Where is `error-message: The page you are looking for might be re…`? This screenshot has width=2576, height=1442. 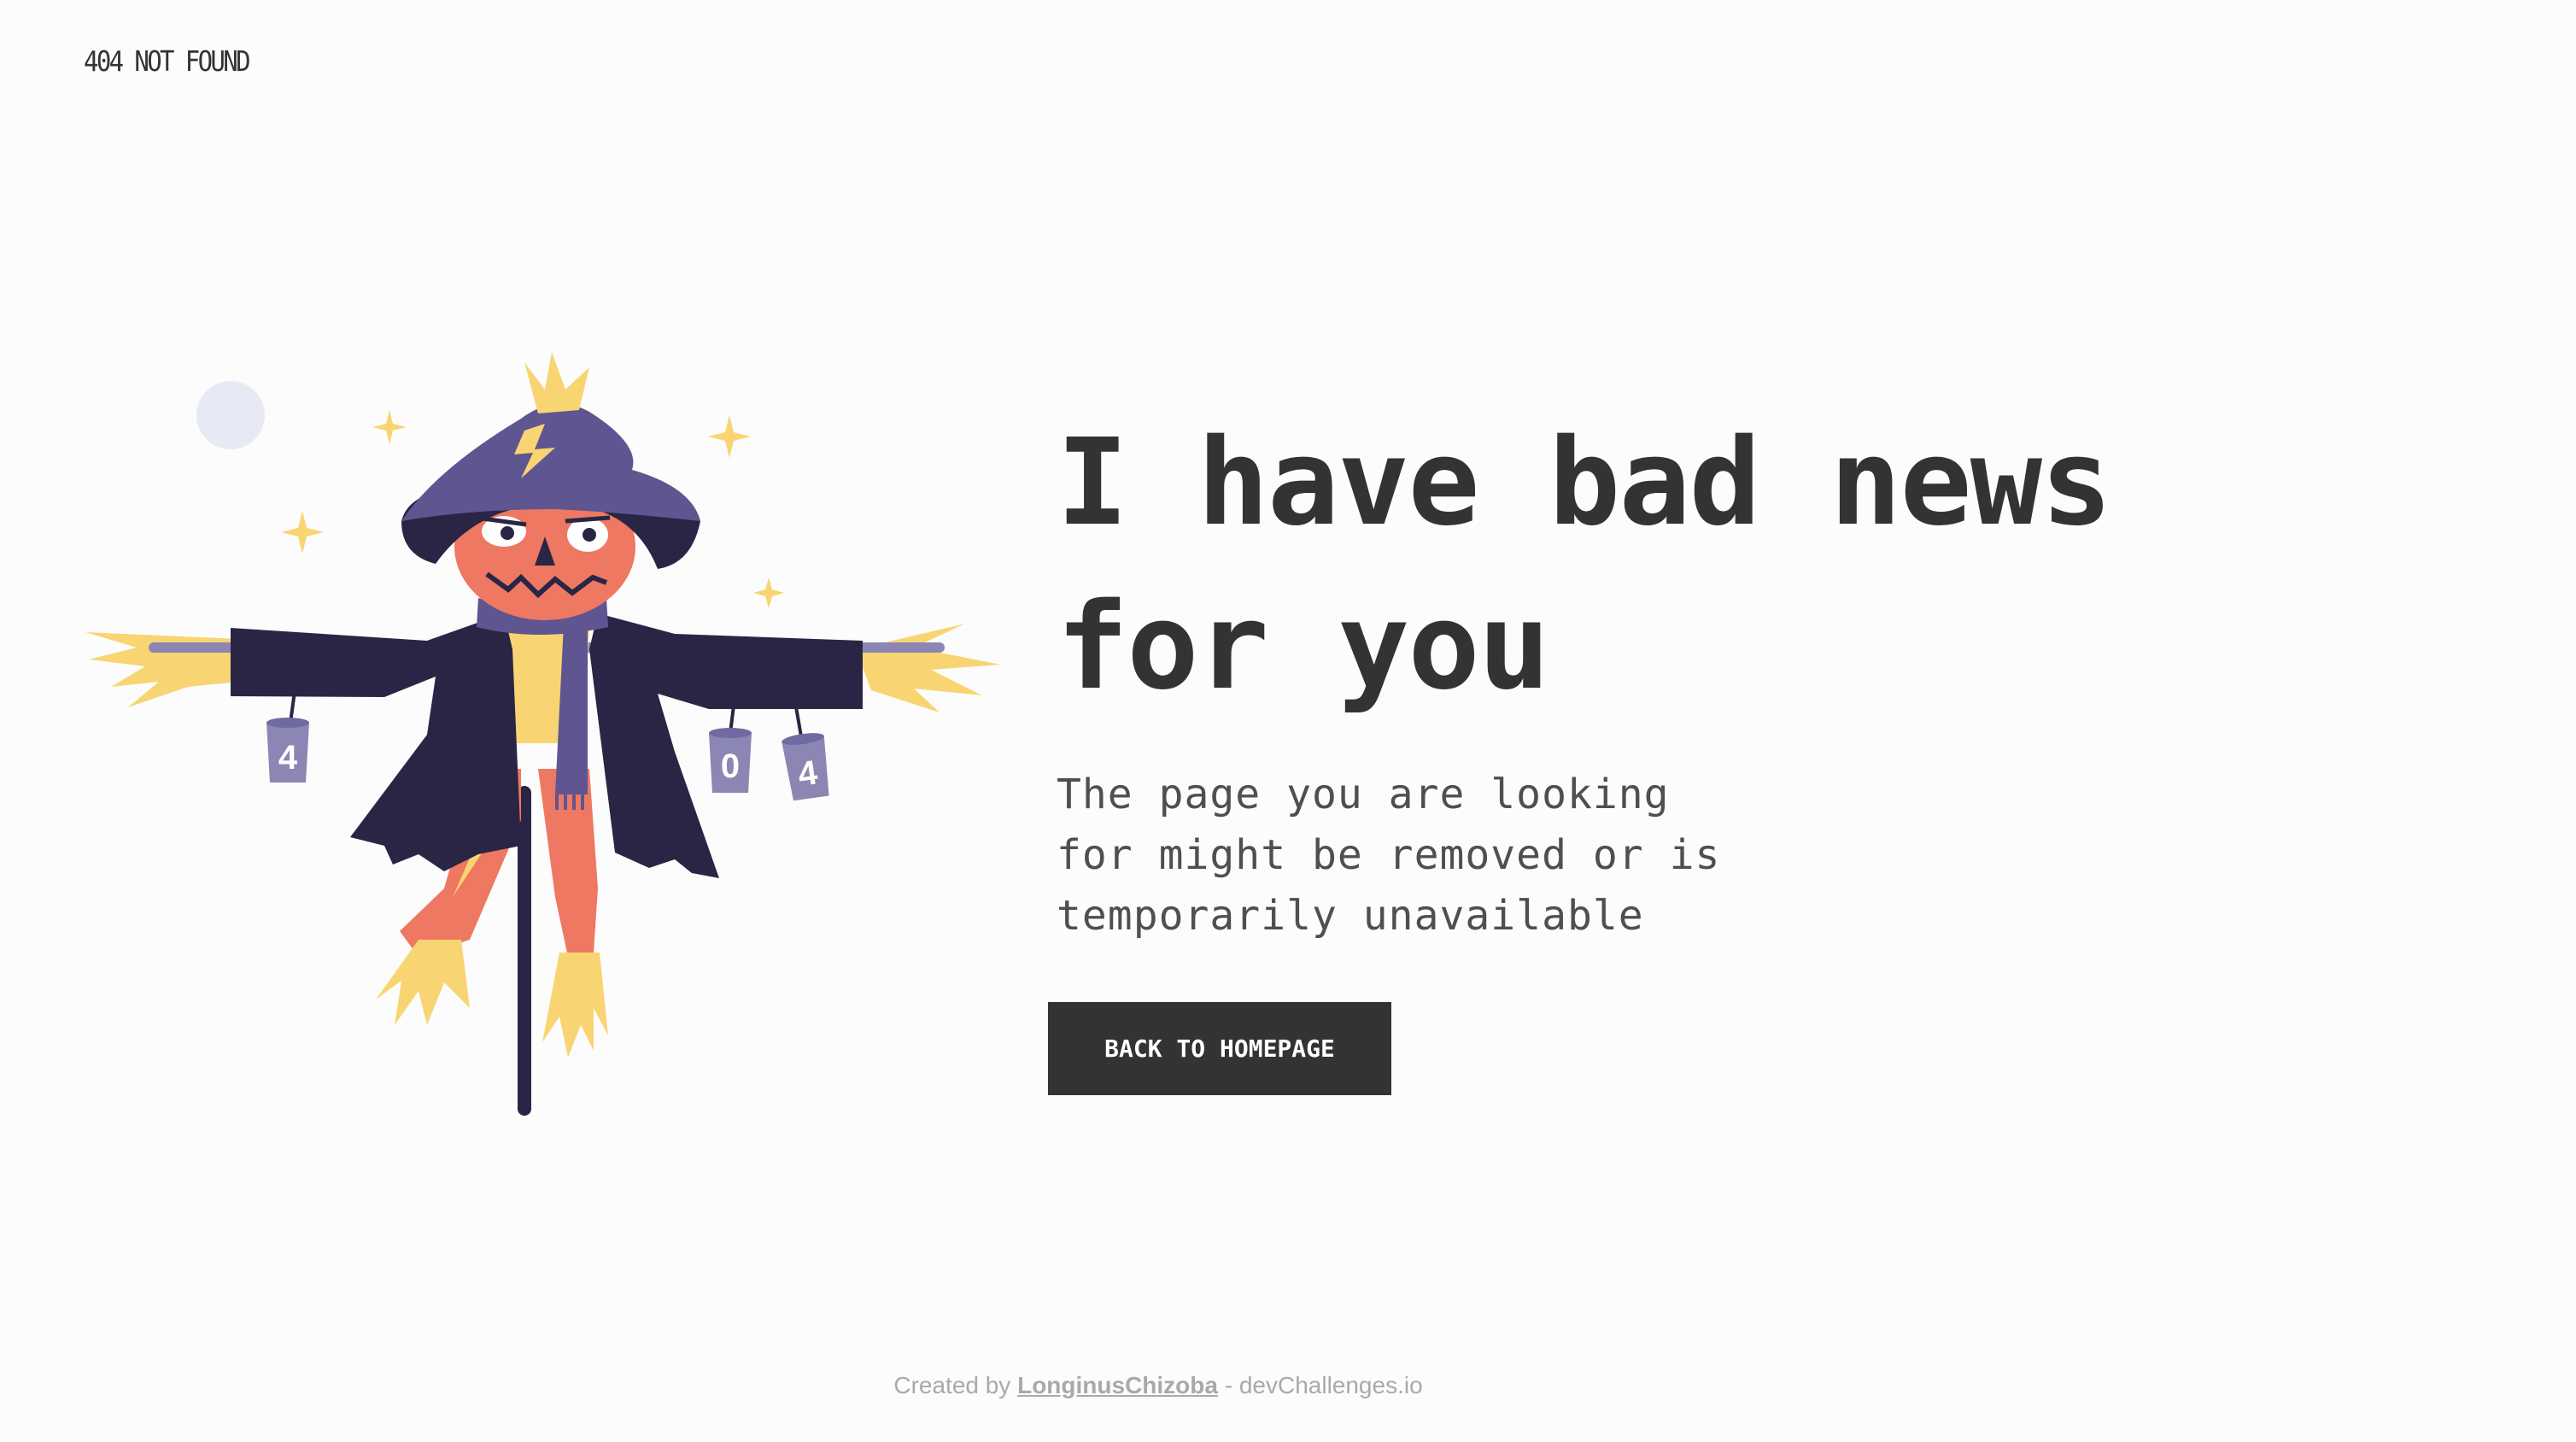
error-message: The page you are looking for might be re… is located at coordinates (1441, 856).